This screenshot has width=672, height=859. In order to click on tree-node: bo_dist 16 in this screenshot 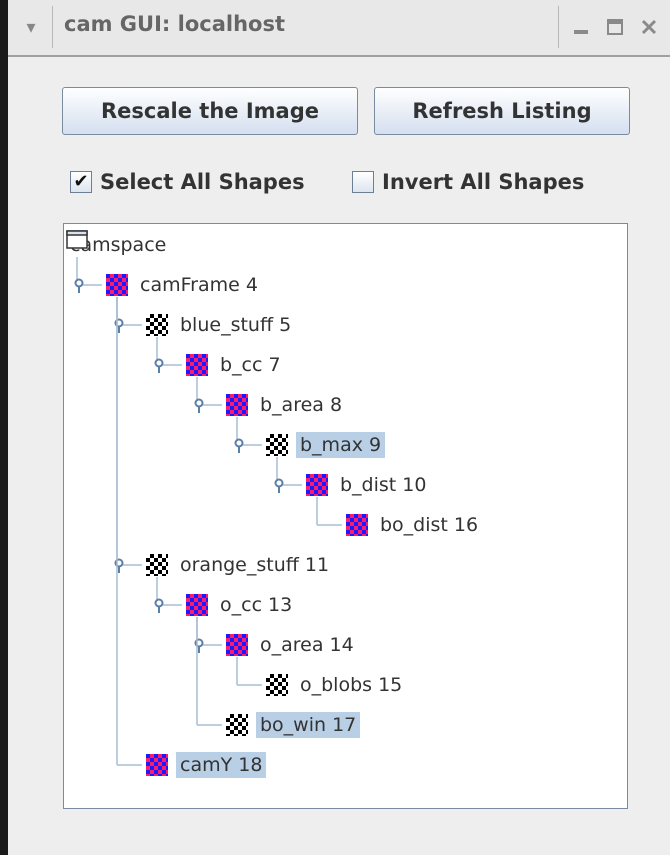, I will do `click(414, 525)`.